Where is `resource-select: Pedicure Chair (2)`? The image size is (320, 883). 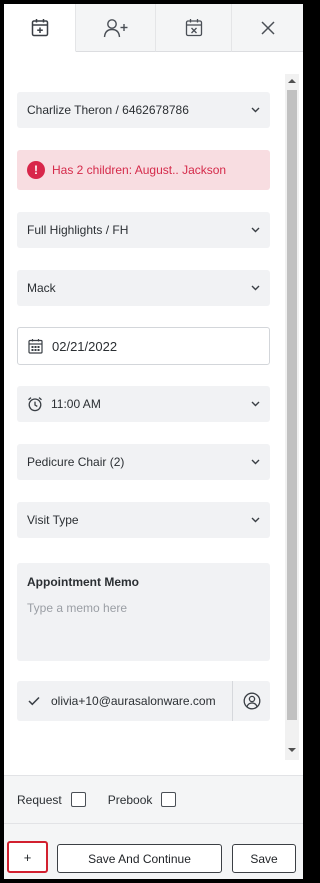 resource-select: Pedicure Chair (2) is located at coordinates (143, 462).